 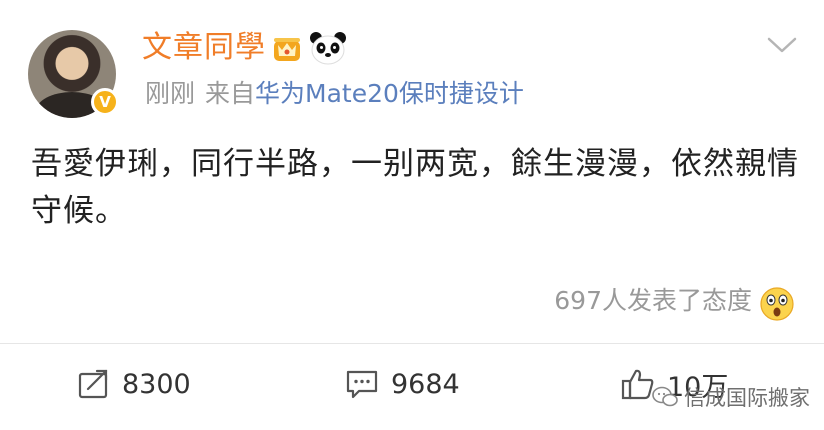 I want to click on thumbs-up-icon, so click(x=637, y=384).